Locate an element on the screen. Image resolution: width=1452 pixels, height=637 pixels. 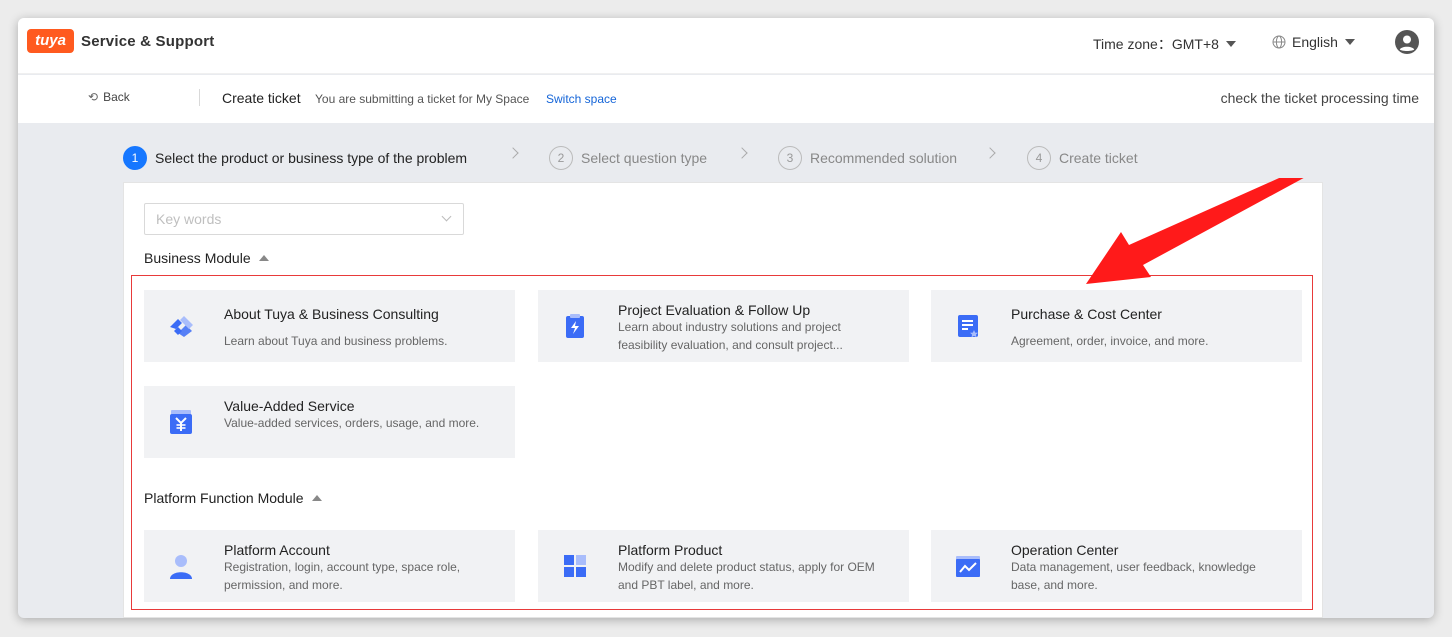
step-2: 2 Select question type is located at coordinates (628, 158).